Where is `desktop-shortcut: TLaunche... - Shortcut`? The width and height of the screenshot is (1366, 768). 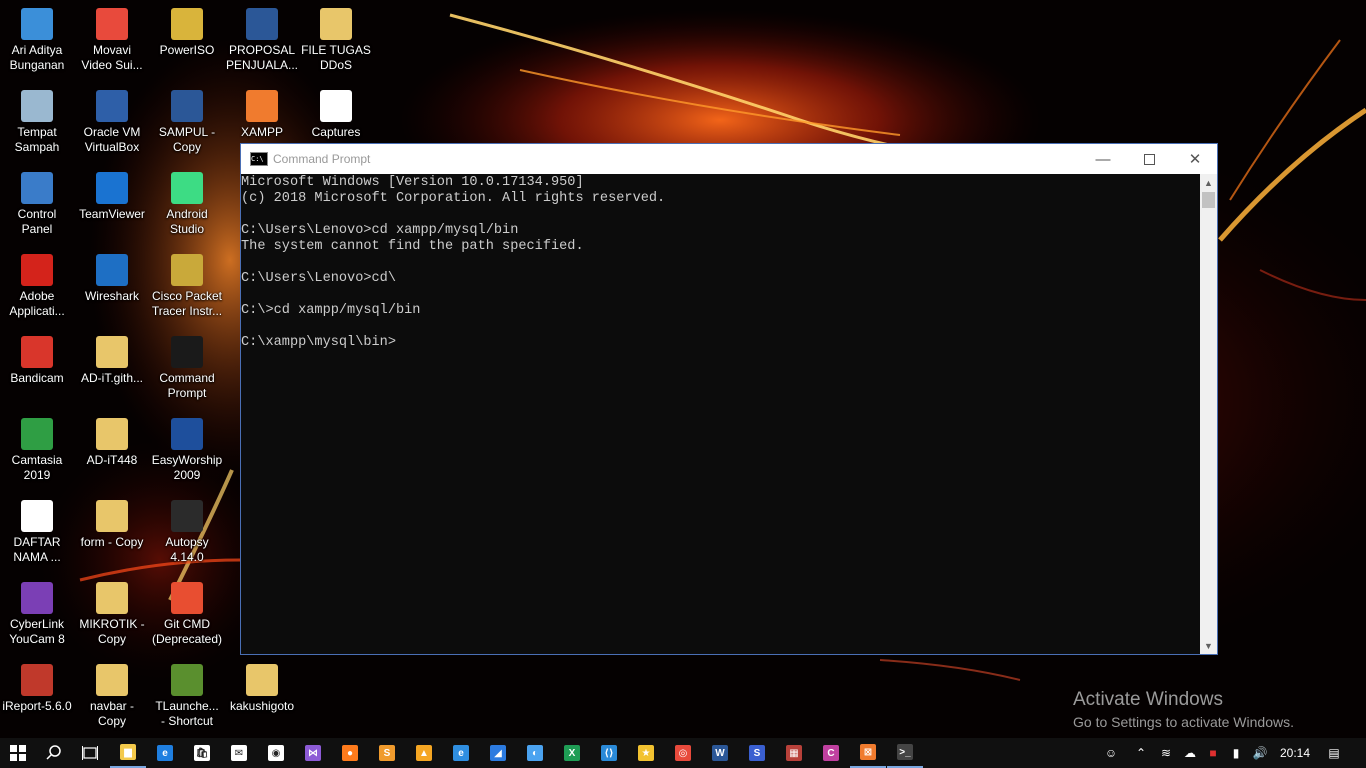 desktop-shortcut: TLaunche... - Shortcut is located at coordinates (187, 696).